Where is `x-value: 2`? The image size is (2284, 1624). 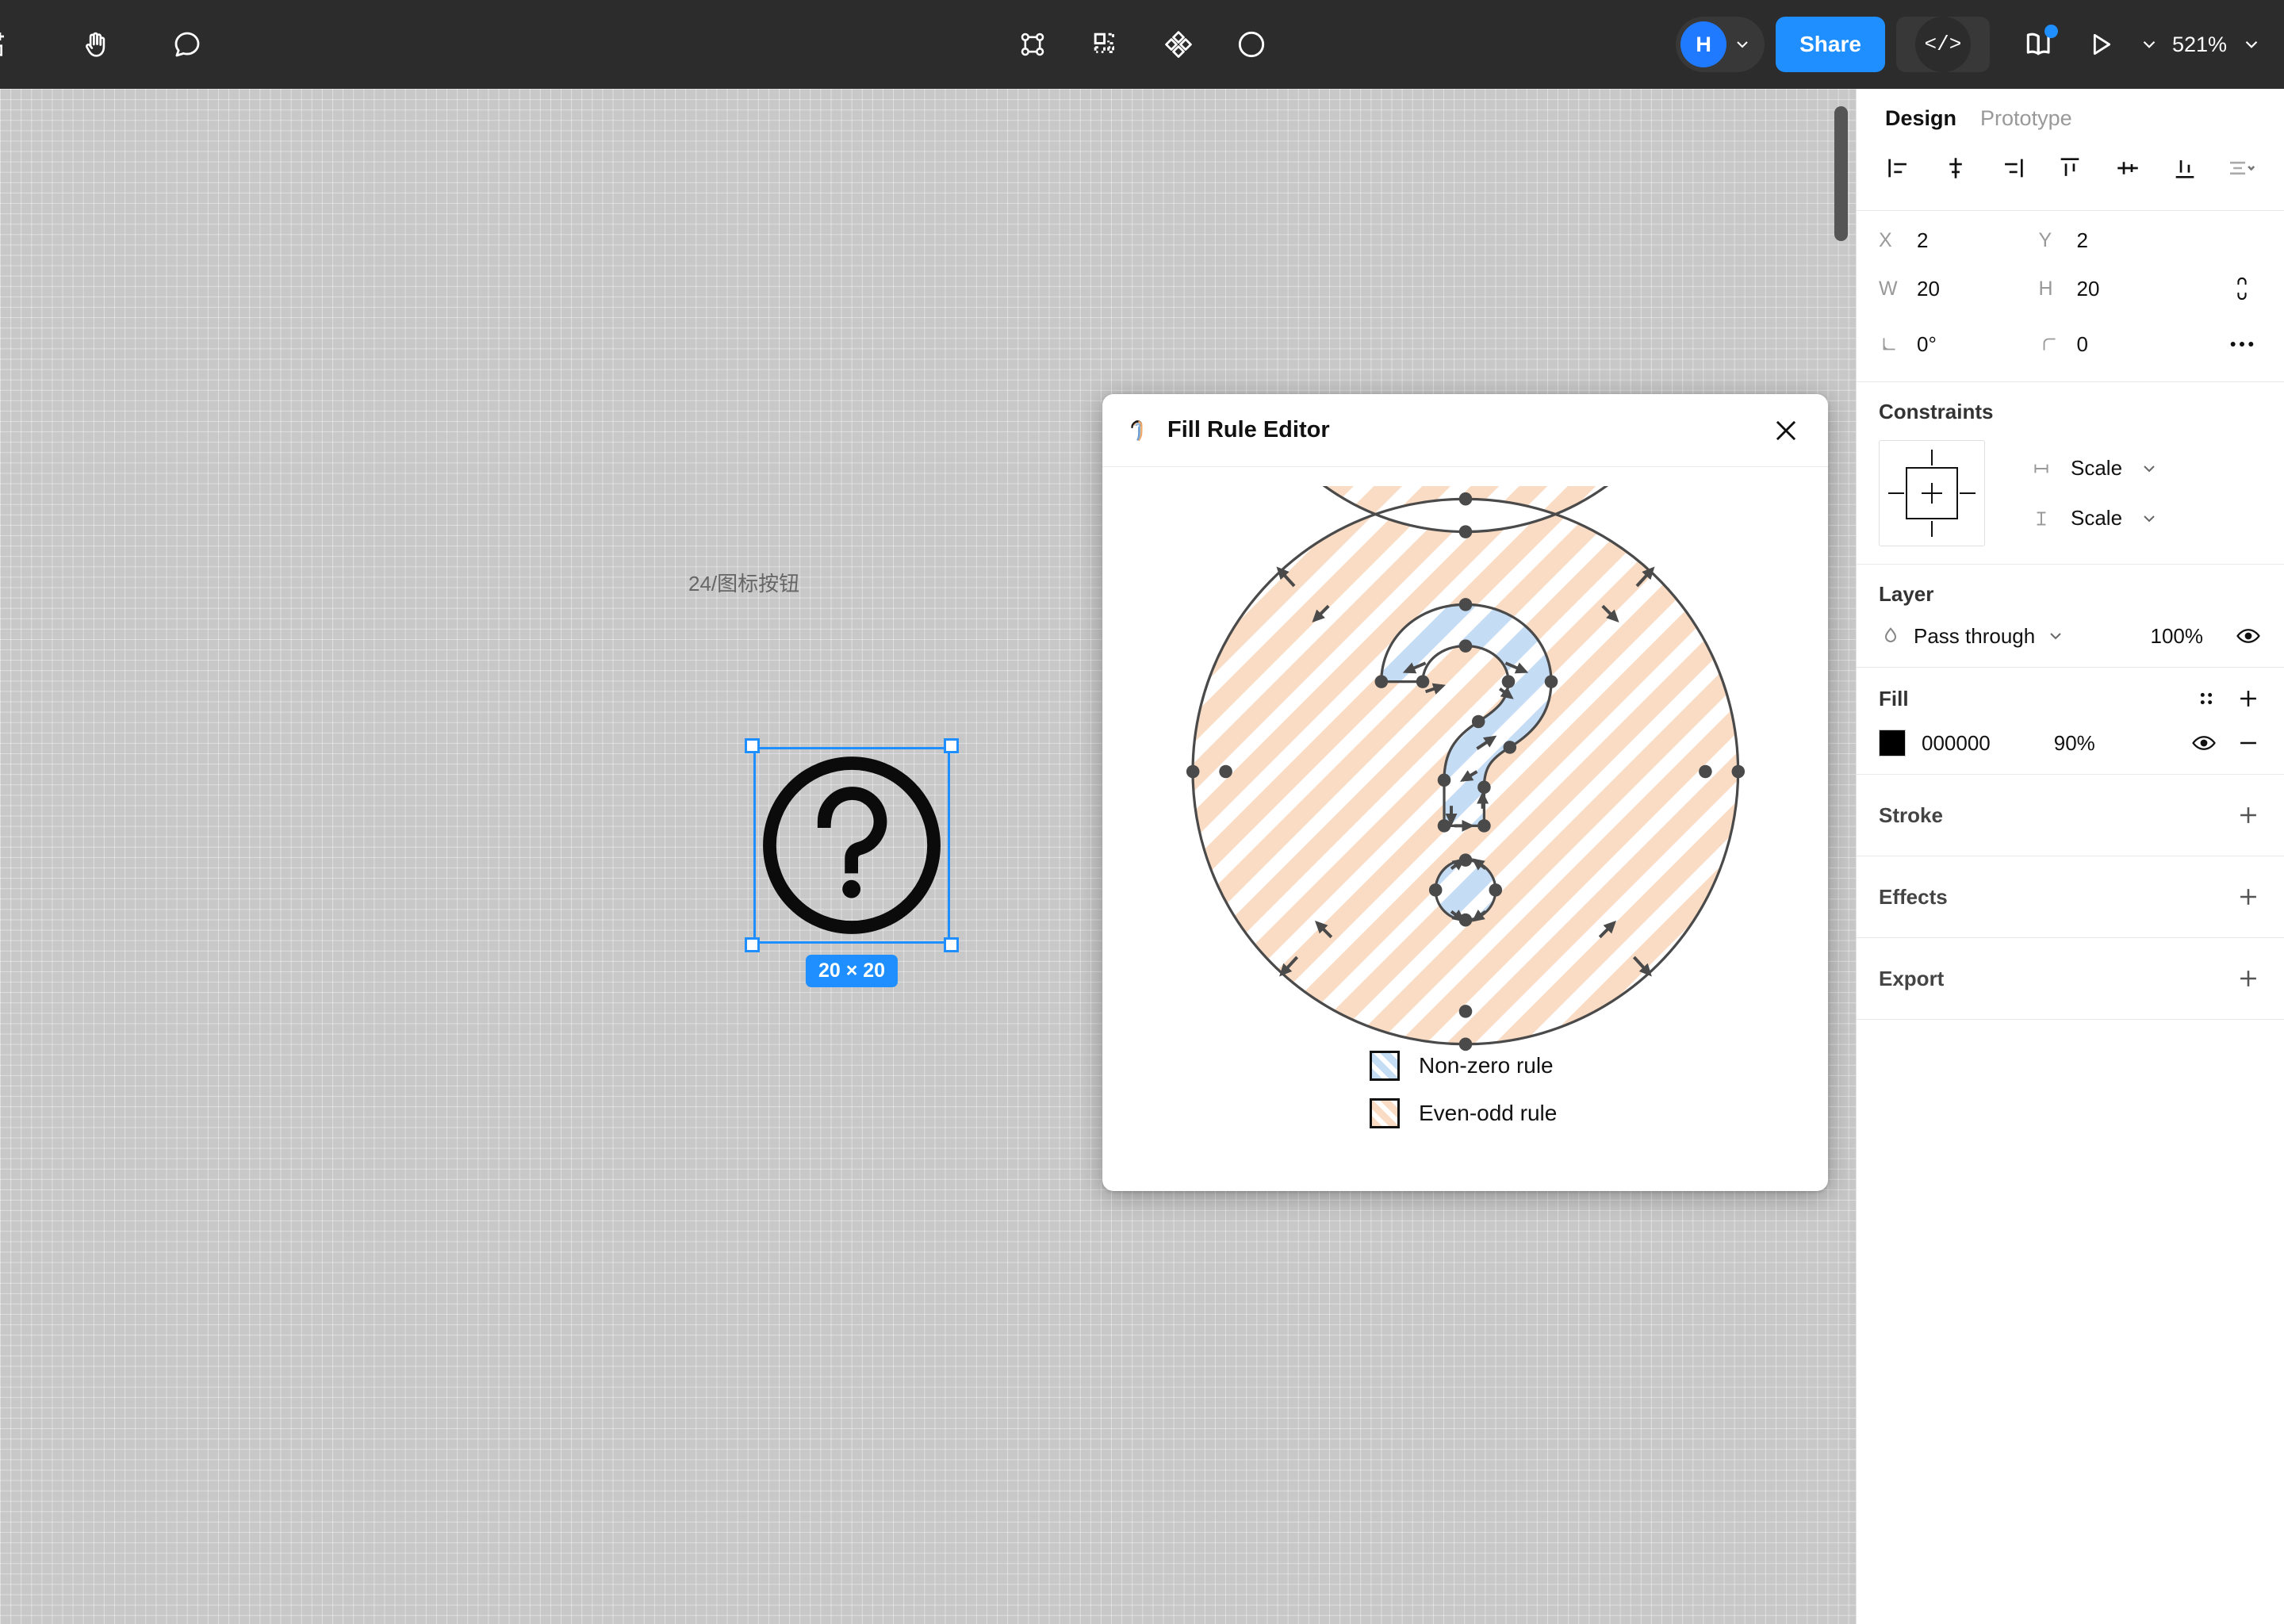
x-value: 2 is located at coordinates (1923, 240).